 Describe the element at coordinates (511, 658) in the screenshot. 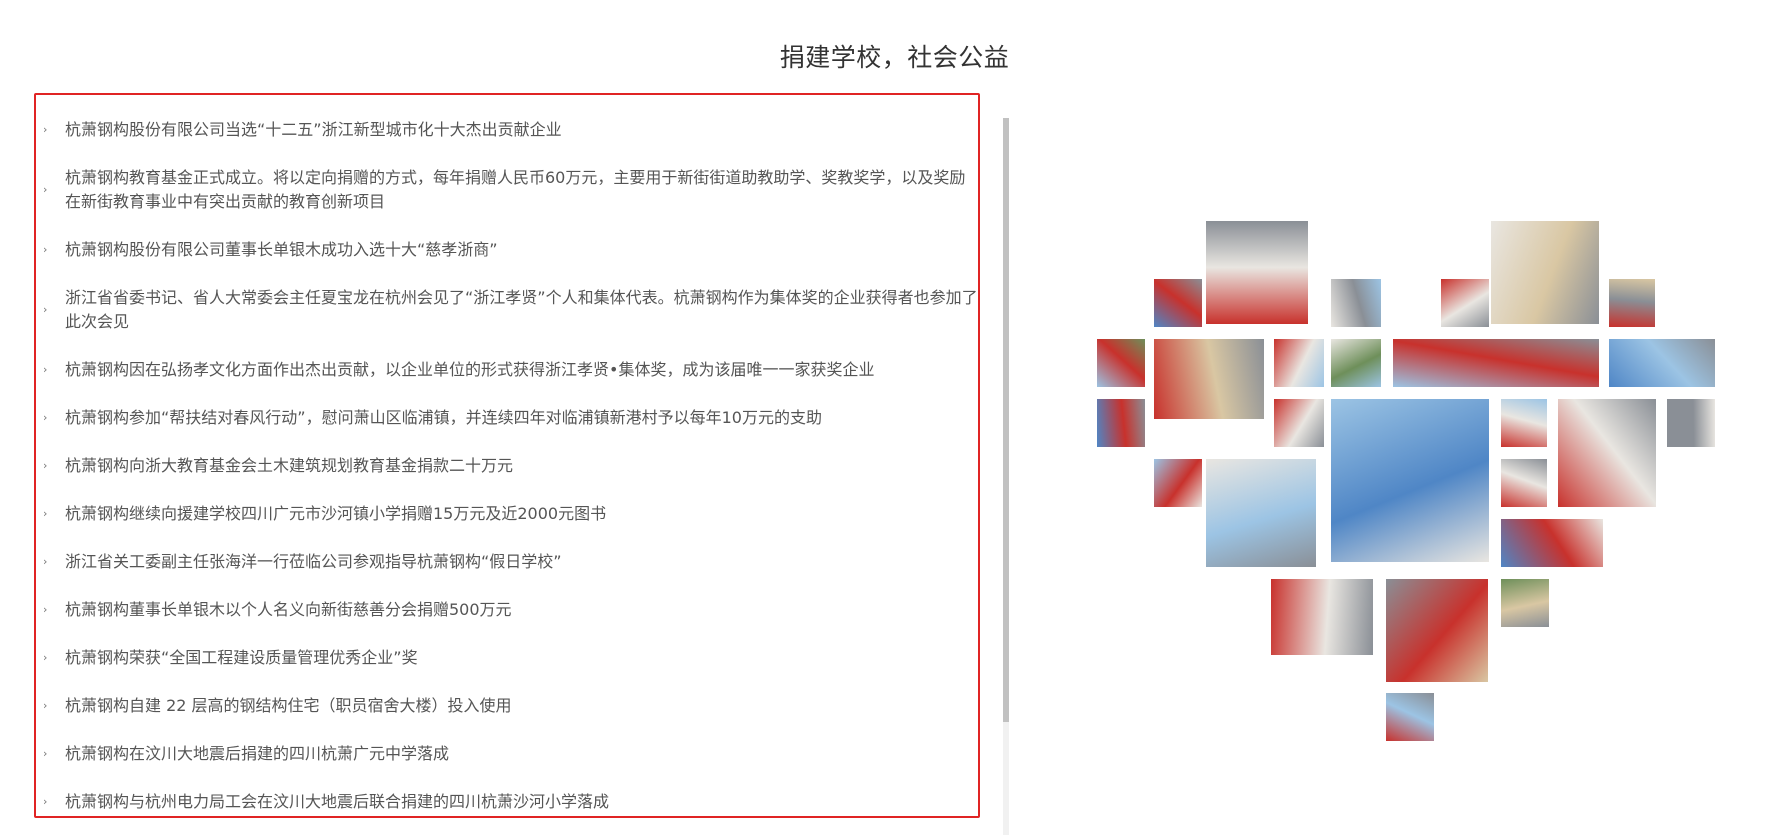

I see `list-item: › 杭萧钢构荣获“全国工程建设质量管理优秀企业”奖` at that location.